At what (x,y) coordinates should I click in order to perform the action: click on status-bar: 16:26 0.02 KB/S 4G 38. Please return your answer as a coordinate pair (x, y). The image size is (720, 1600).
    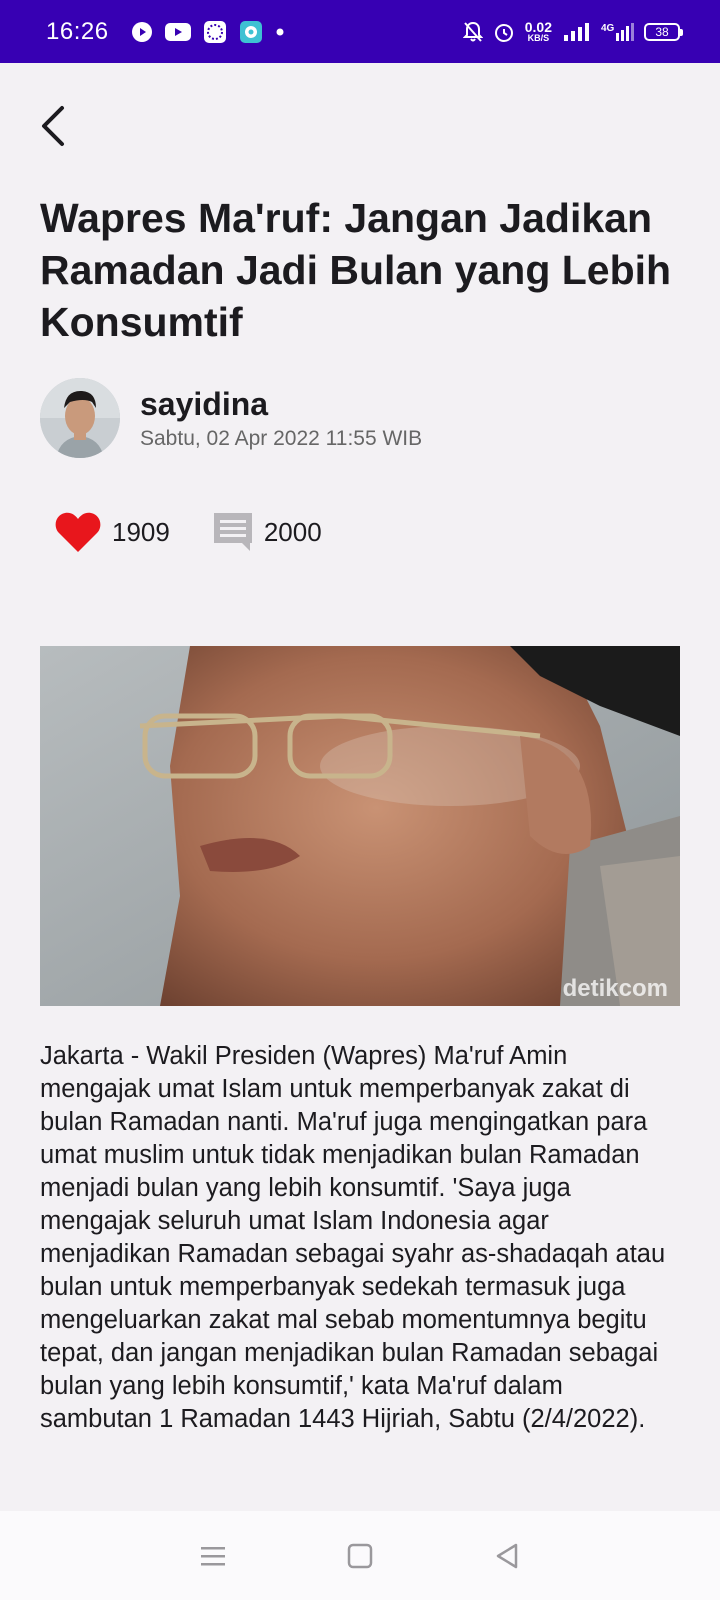
    Looking at the image, I should click on (360, 31).